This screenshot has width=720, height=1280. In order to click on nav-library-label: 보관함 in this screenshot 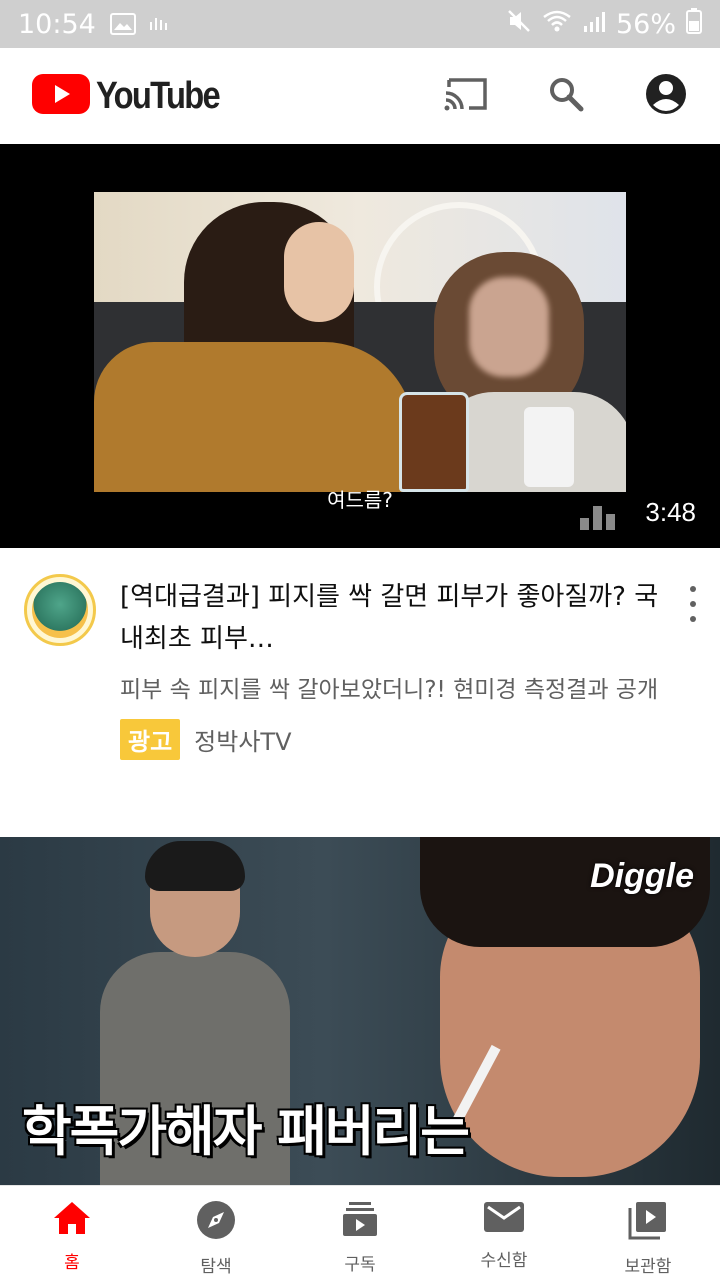, I will do `click(648, 1267)`.